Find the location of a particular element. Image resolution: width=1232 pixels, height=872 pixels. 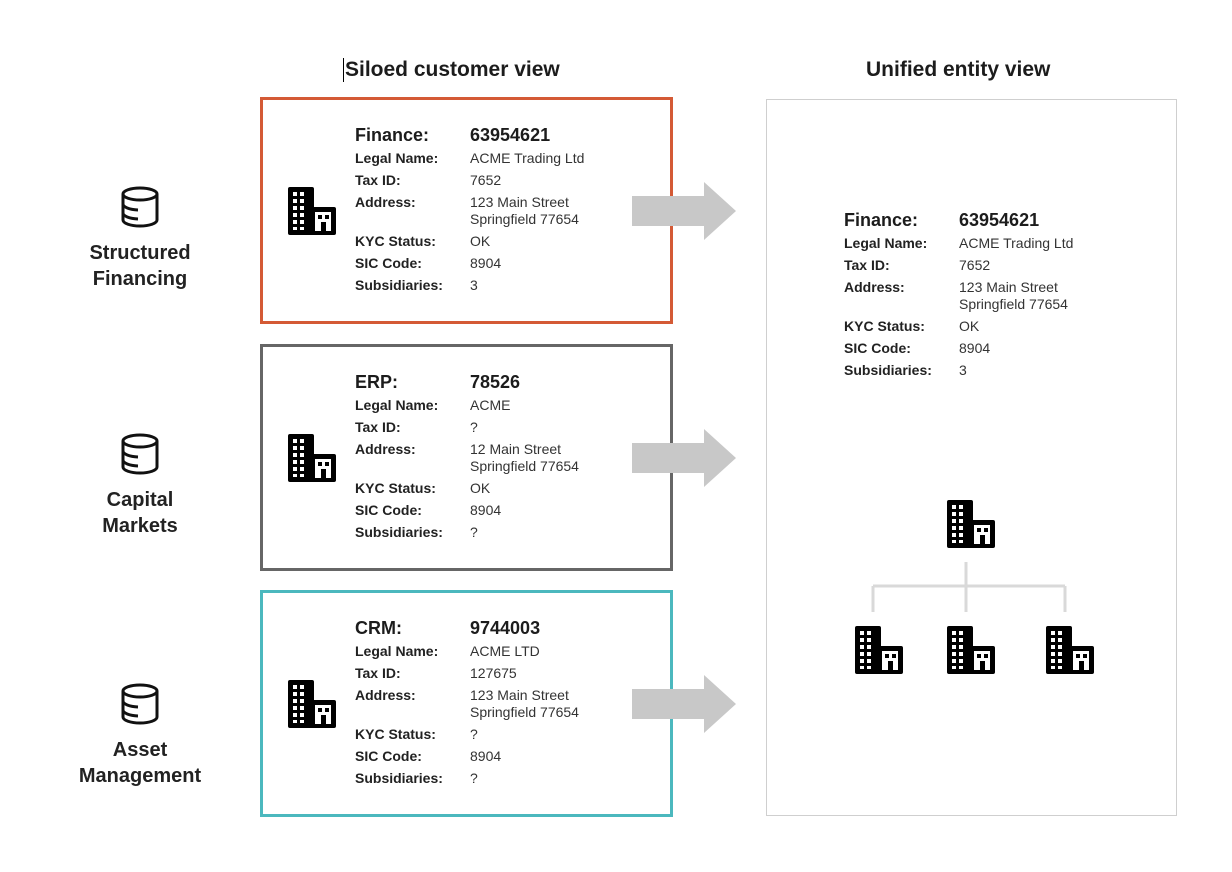

address-line: 12 Main Street is located at coordinates (516, 449).